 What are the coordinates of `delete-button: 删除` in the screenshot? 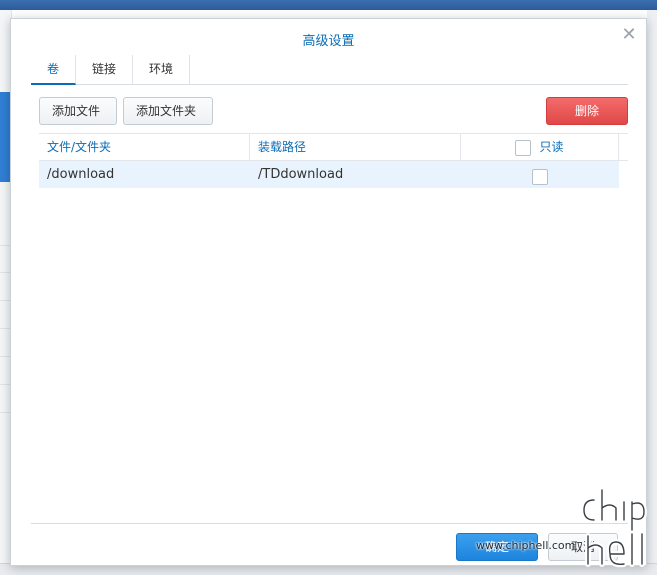 It's located at (587, 111).